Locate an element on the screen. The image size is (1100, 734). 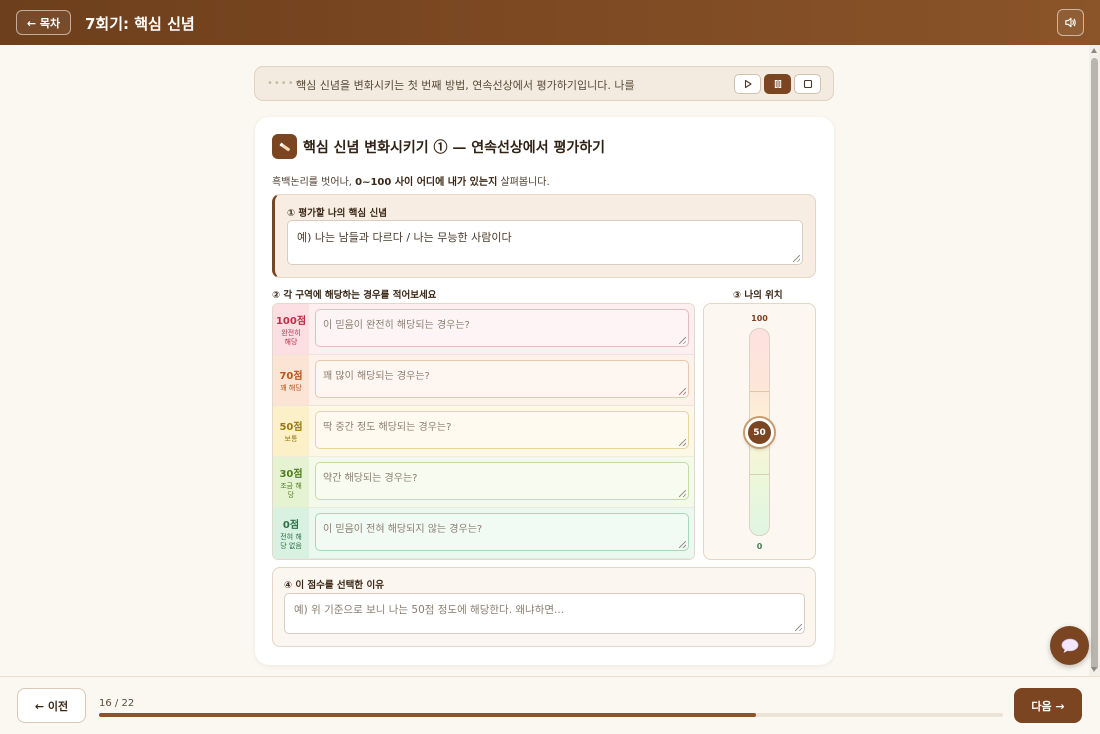
tts-pause-button is located at coordinates (777, 84).